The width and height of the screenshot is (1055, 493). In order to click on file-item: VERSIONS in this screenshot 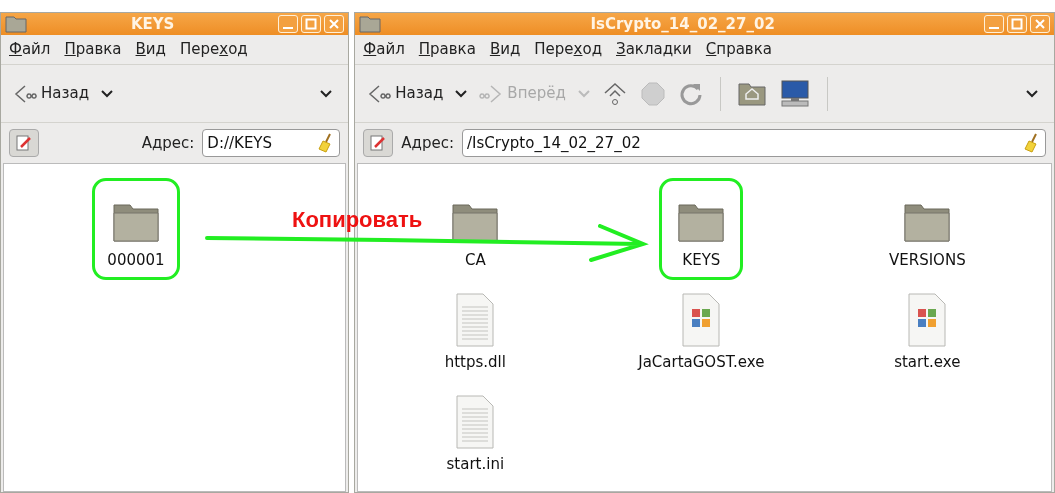, I will do `click(927, 229)`.